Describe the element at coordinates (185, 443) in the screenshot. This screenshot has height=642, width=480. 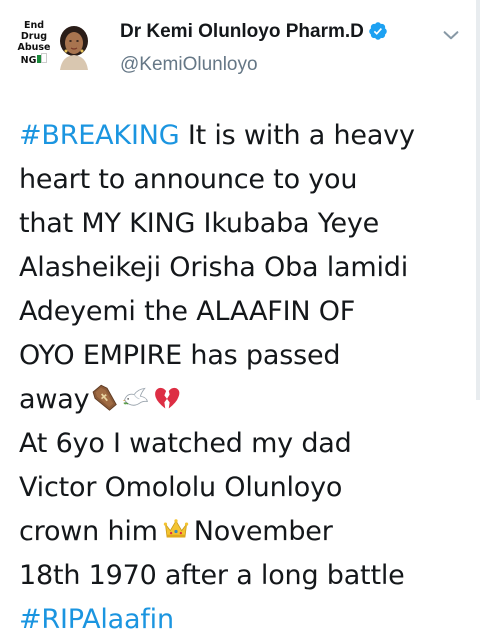
I see `tweet-line: At 6yo I watched my dad` at that location.